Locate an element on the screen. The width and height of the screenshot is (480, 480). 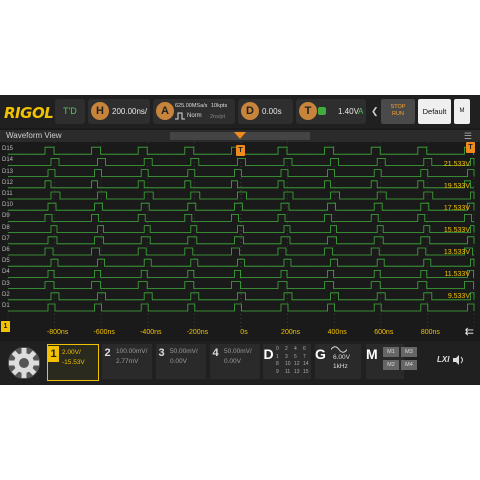
delay-letter: D is located at coordinates (250, 111).